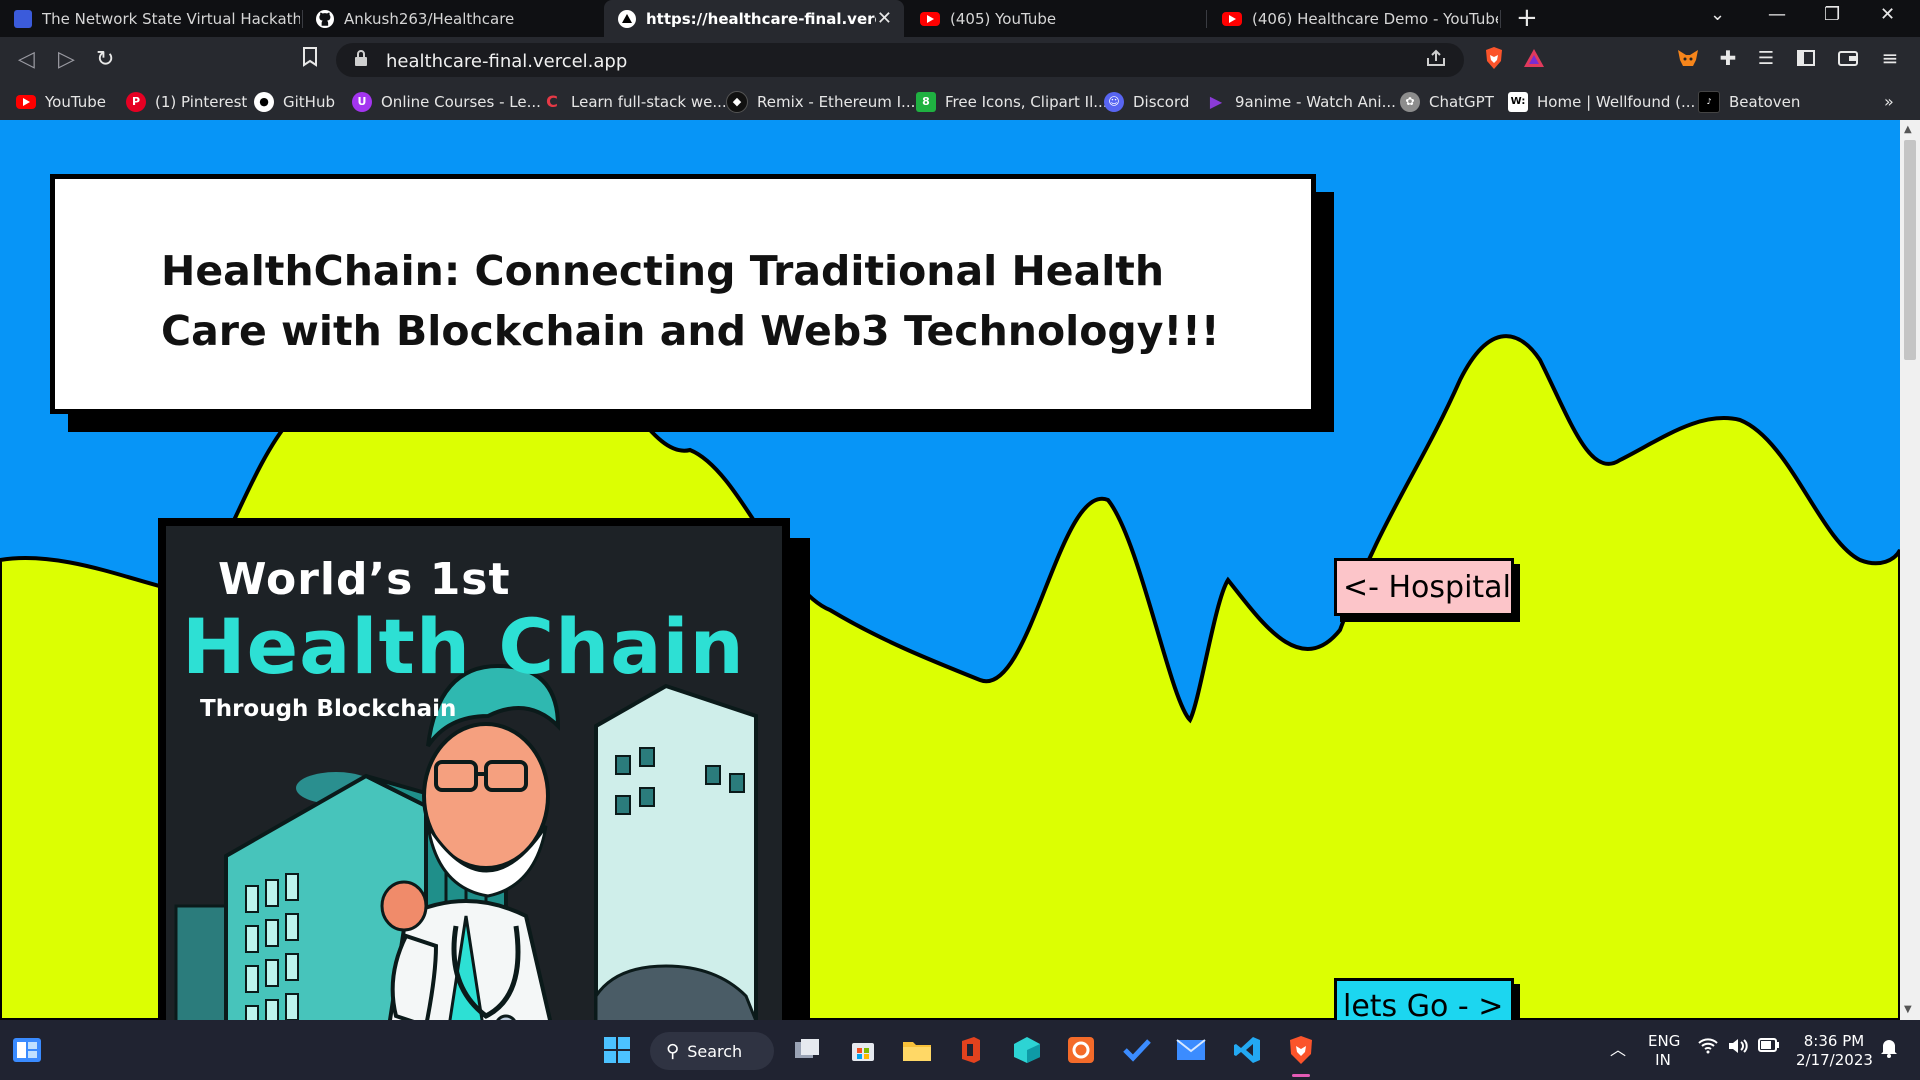 This screenshot has width=1920, height=1080. I want to click on icons8-icon: 8, so click(926, 101).